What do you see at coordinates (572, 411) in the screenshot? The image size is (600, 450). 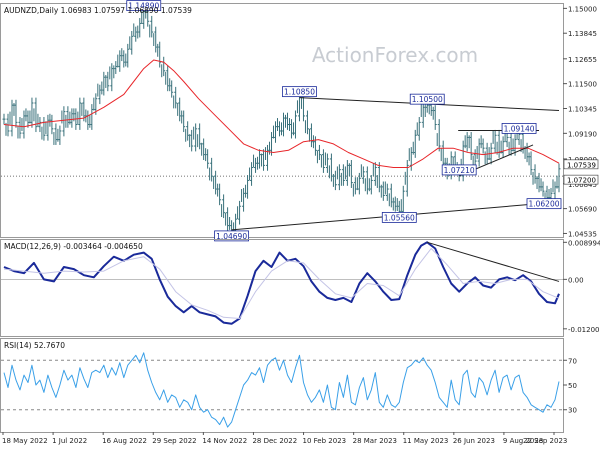 I see `y-tick-label: 30` at bounding box center [572, 411].